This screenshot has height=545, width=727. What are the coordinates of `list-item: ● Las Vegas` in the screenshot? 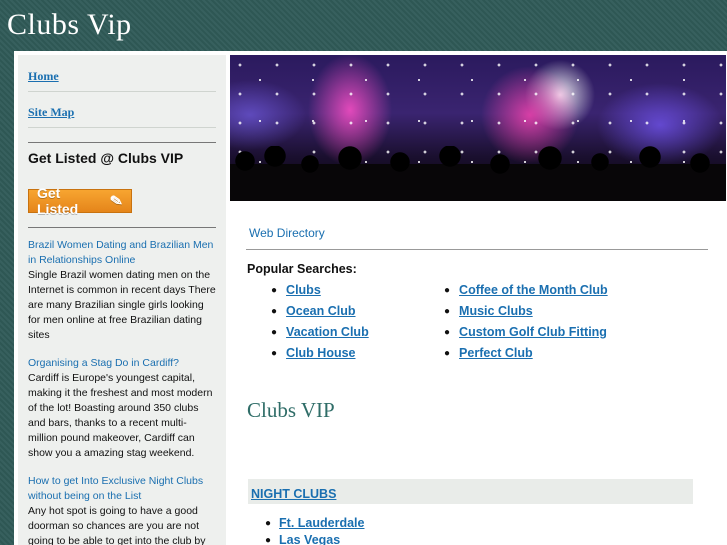 It's located at (486, 538).